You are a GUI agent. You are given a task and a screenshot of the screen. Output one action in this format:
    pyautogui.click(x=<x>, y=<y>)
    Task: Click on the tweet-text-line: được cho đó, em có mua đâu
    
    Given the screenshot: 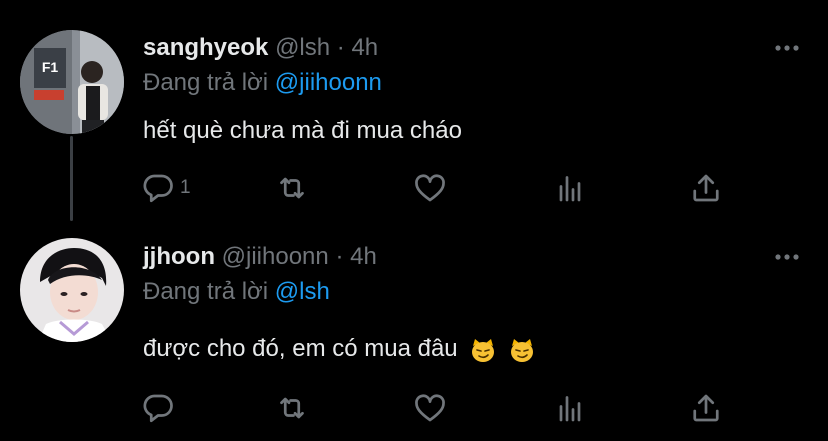 What is the action you would take?
    pyautogui.click(x=339, y=349)
    